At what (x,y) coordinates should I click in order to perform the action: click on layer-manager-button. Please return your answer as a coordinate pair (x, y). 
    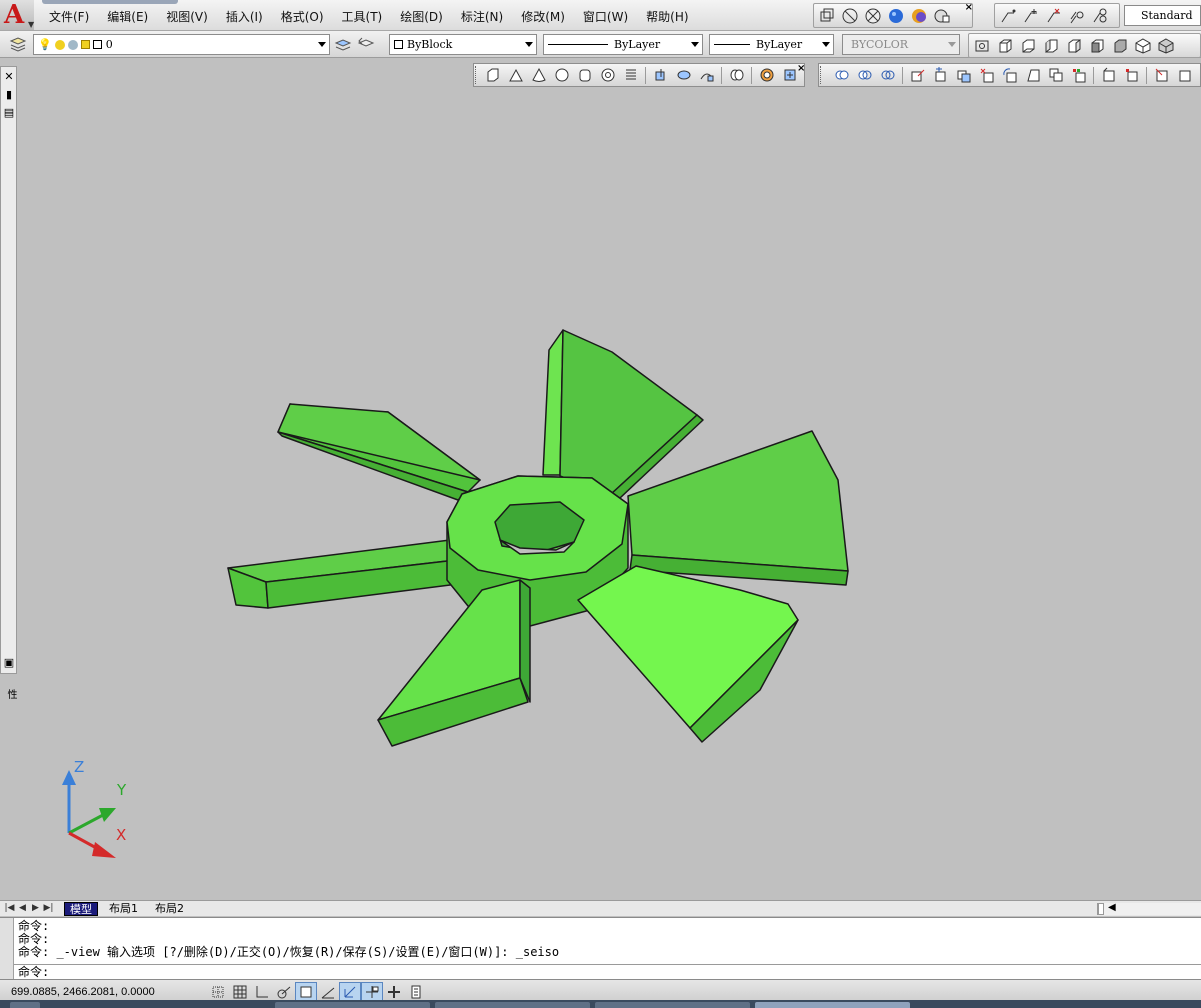
    Looking at the image, I should click on (18, 44).